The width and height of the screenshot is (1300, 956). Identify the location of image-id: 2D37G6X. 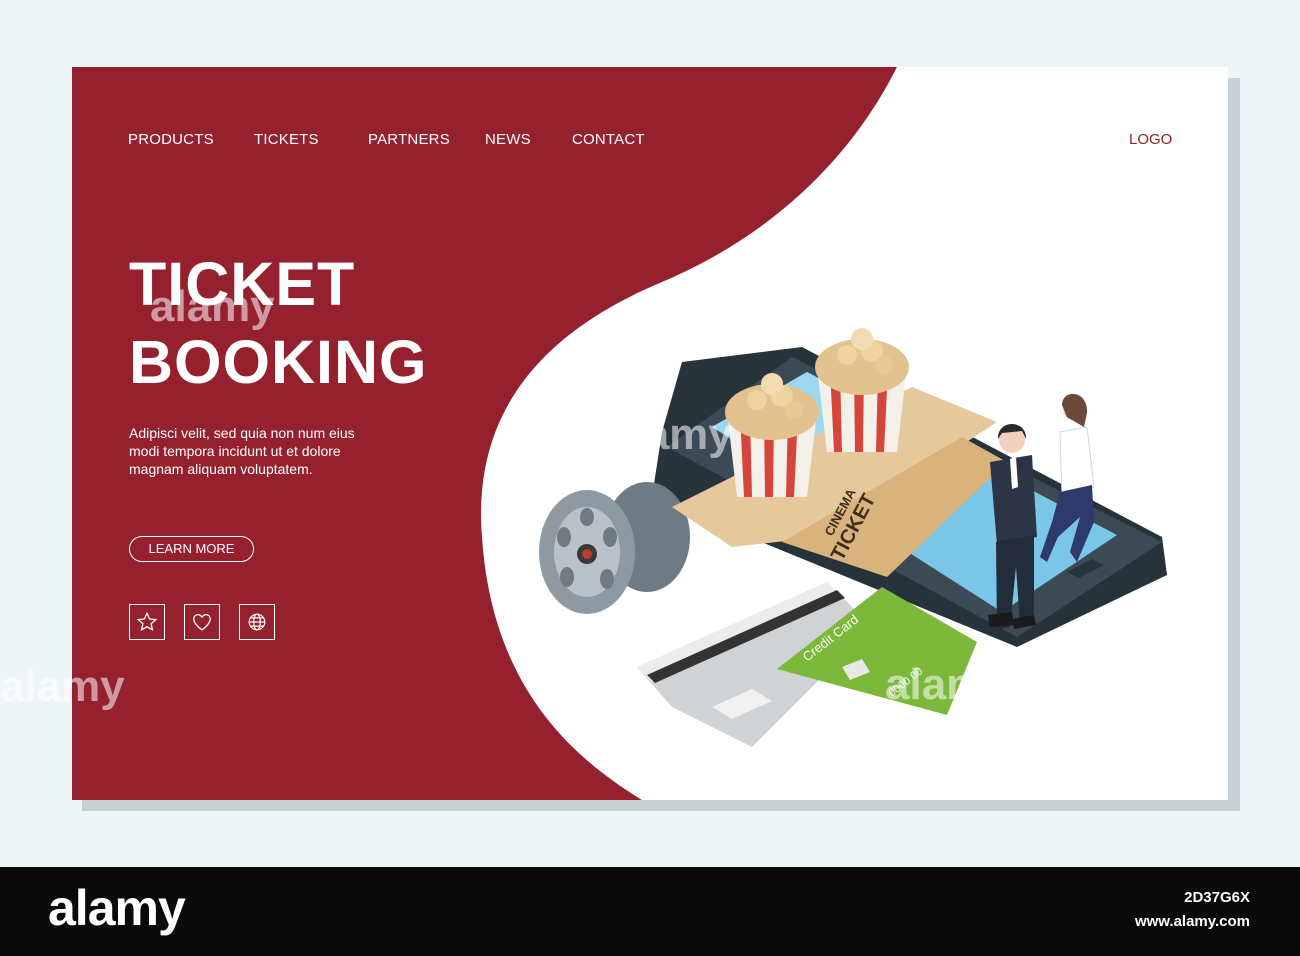
(1217, 897).